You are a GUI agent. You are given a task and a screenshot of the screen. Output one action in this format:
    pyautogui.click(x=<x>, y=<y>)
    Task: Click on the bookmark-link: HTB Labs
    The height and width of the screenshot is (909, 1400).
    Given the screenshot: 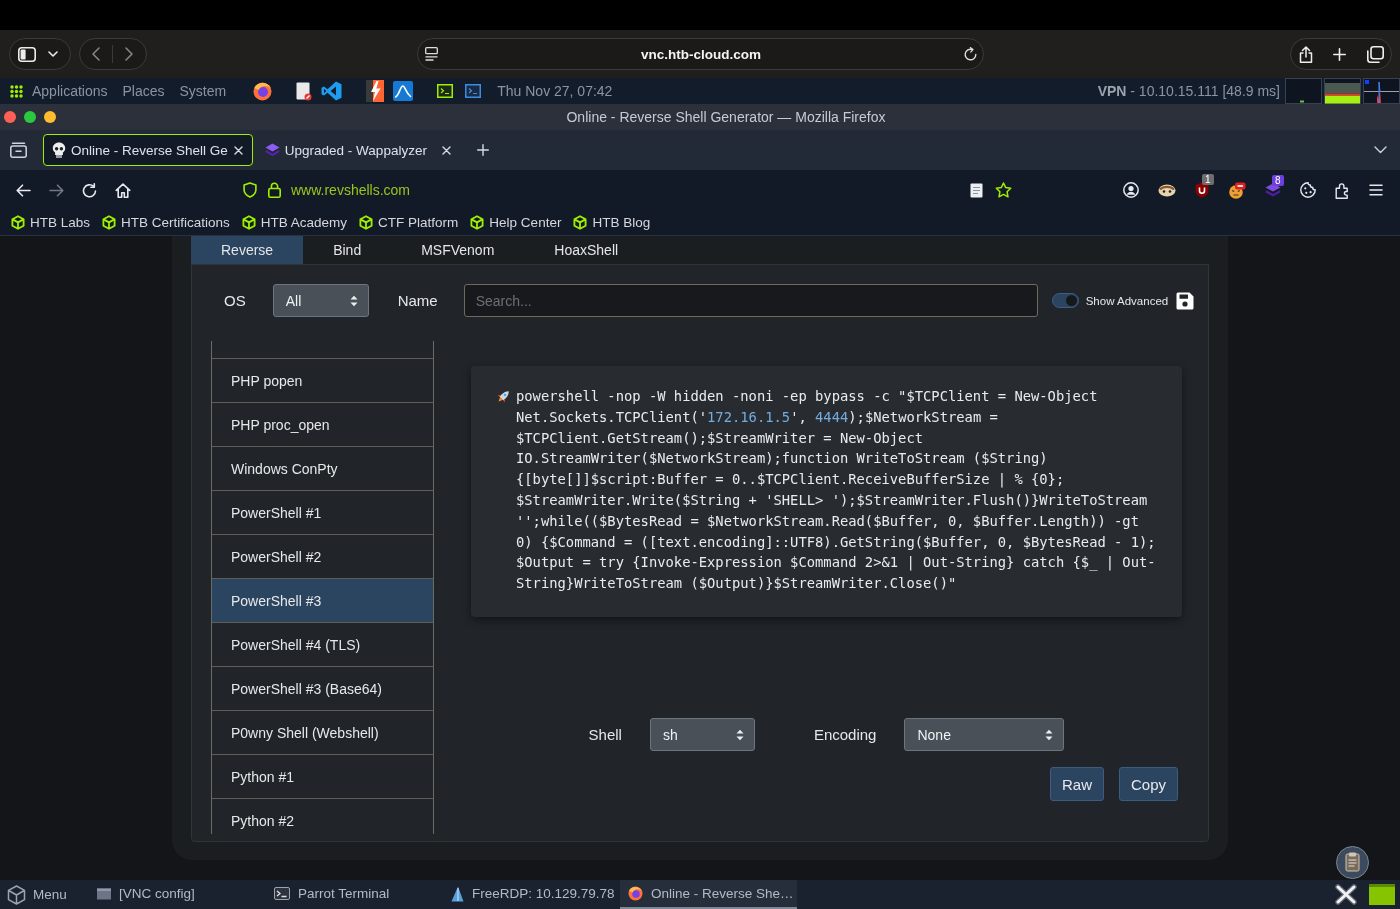 What is the action you would take?
    pyautogui.click(x=51, y=222)
    